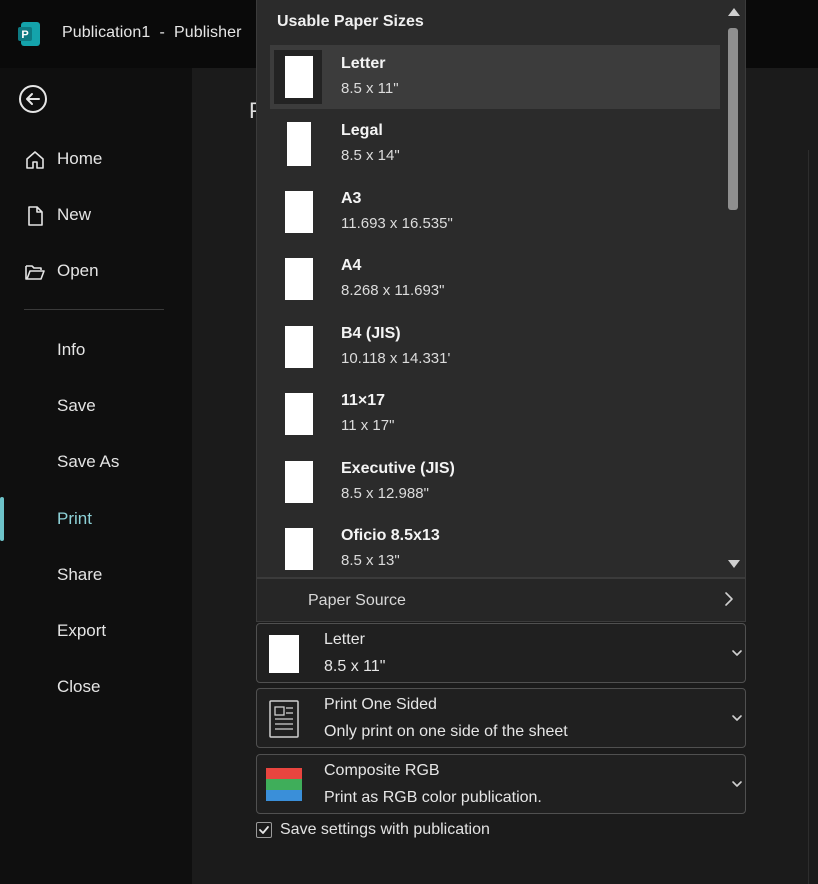 Image resolution: width=818 pixels, height=884 pixels. Describe the element at coordinates (76, 405) in the screenshot. I see `sidebar-item-label: Save` at that location.